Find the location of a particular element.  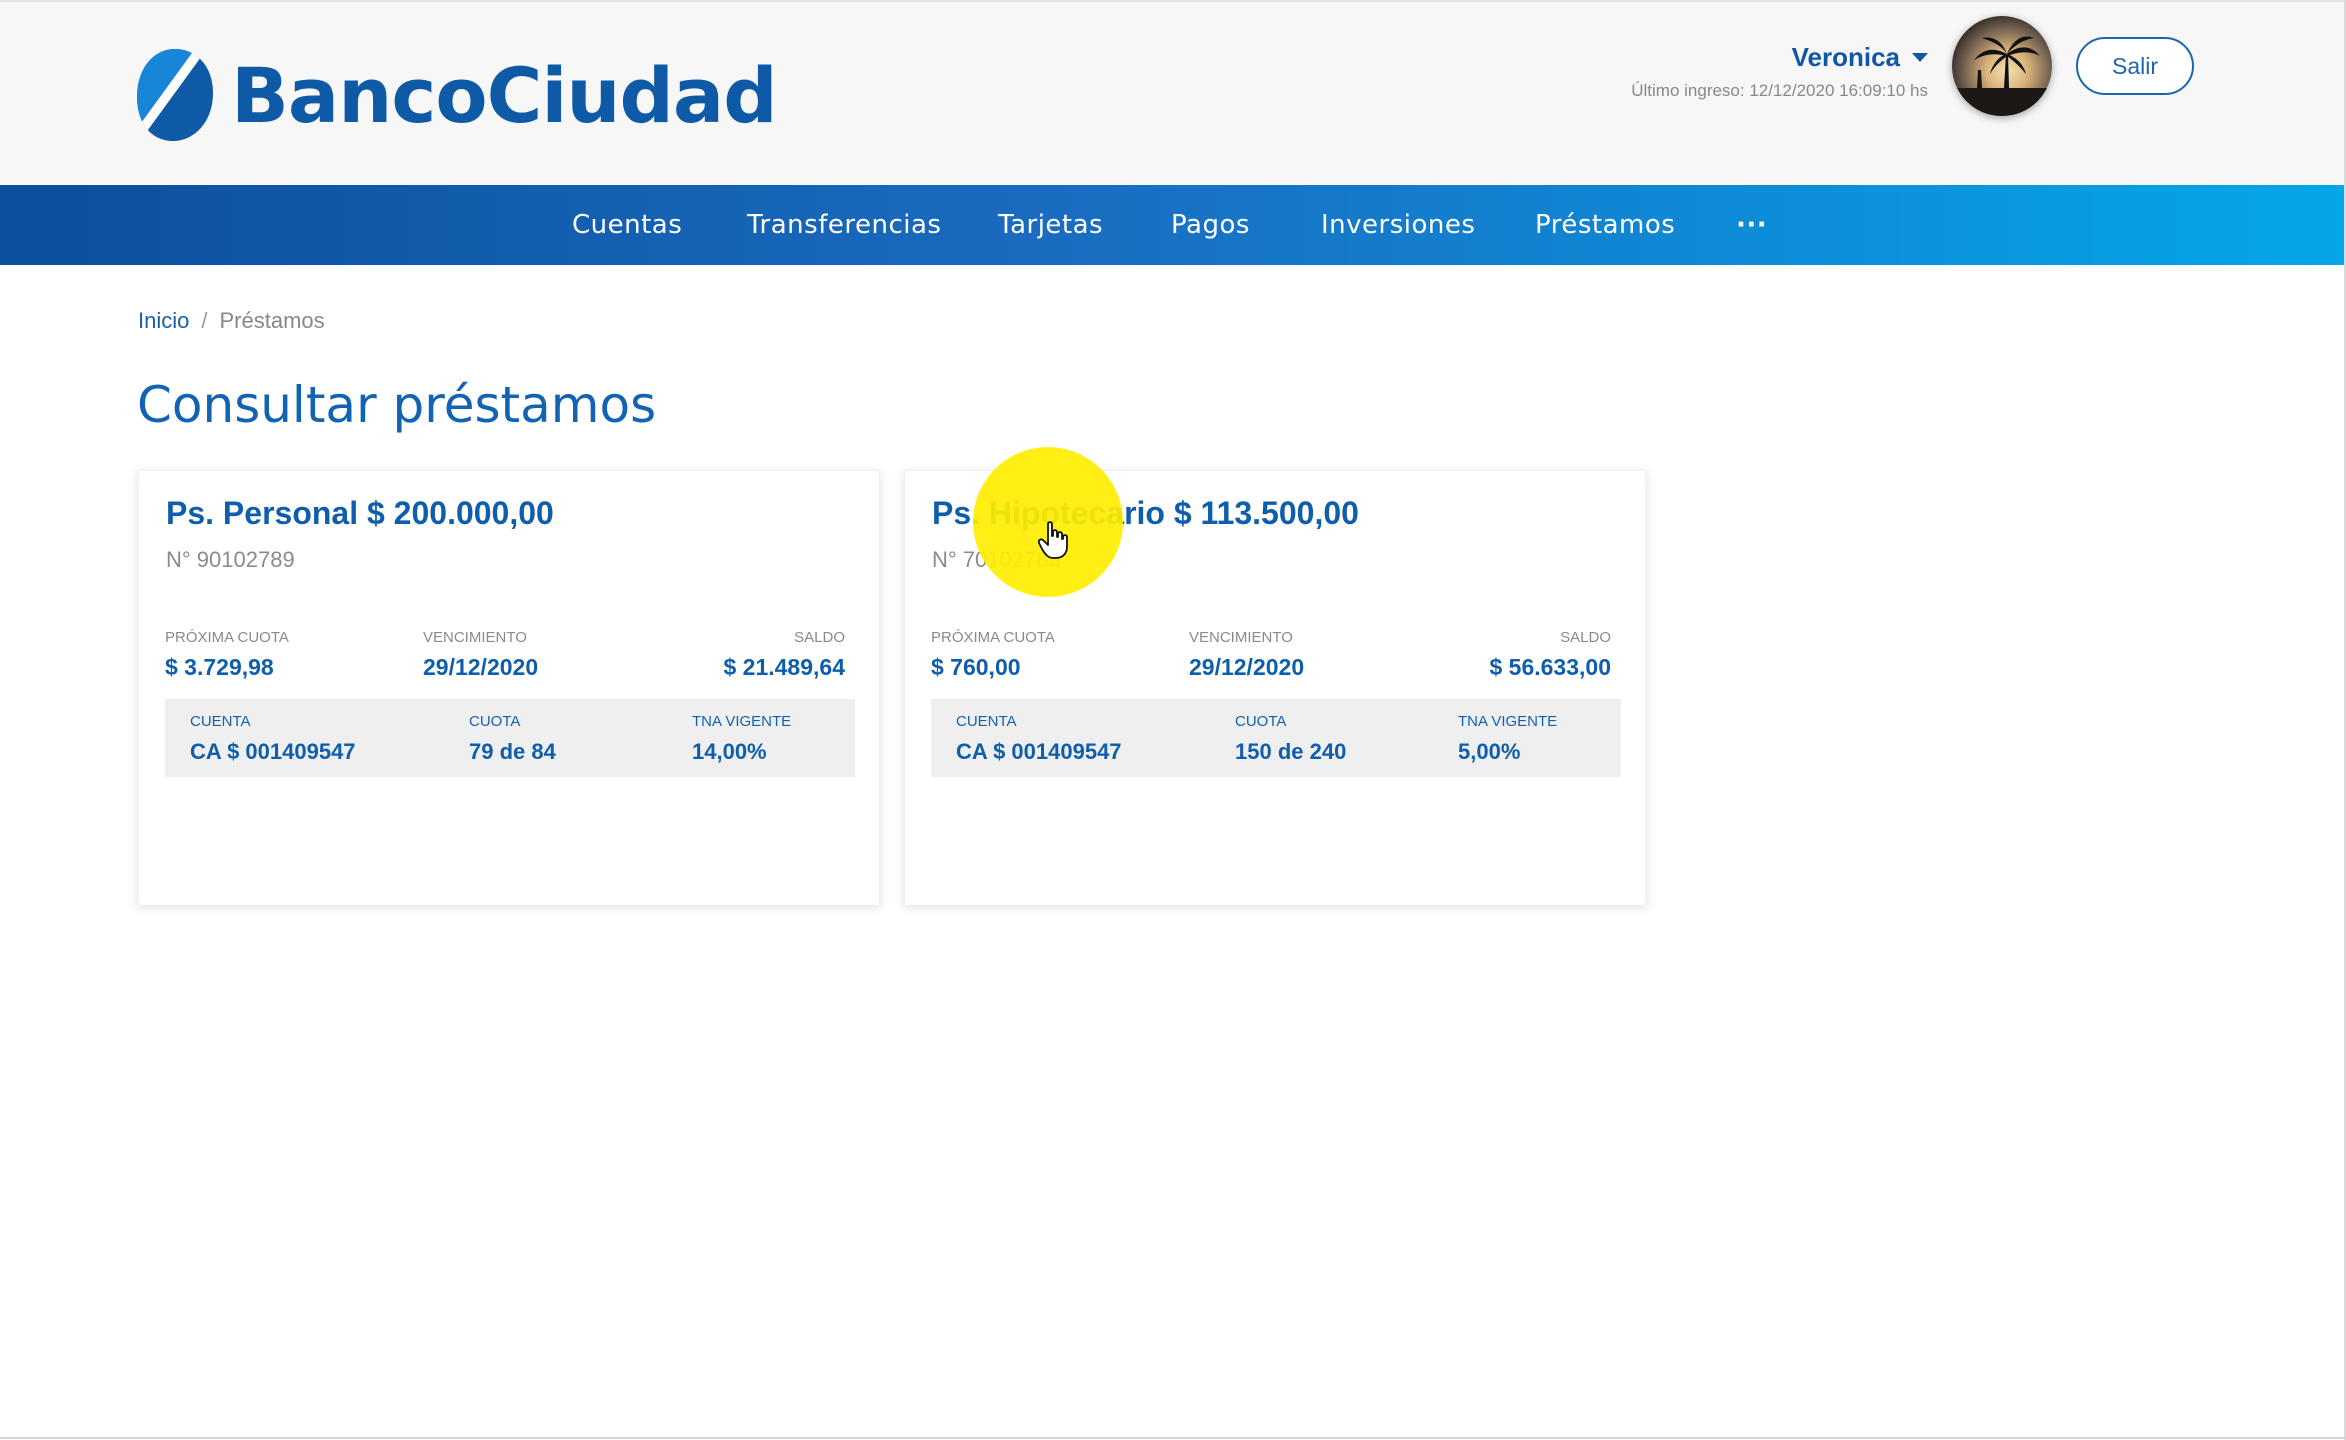

loan-title: Ps. Personal $ 200.000,00 is located at coordinates (360, 513).